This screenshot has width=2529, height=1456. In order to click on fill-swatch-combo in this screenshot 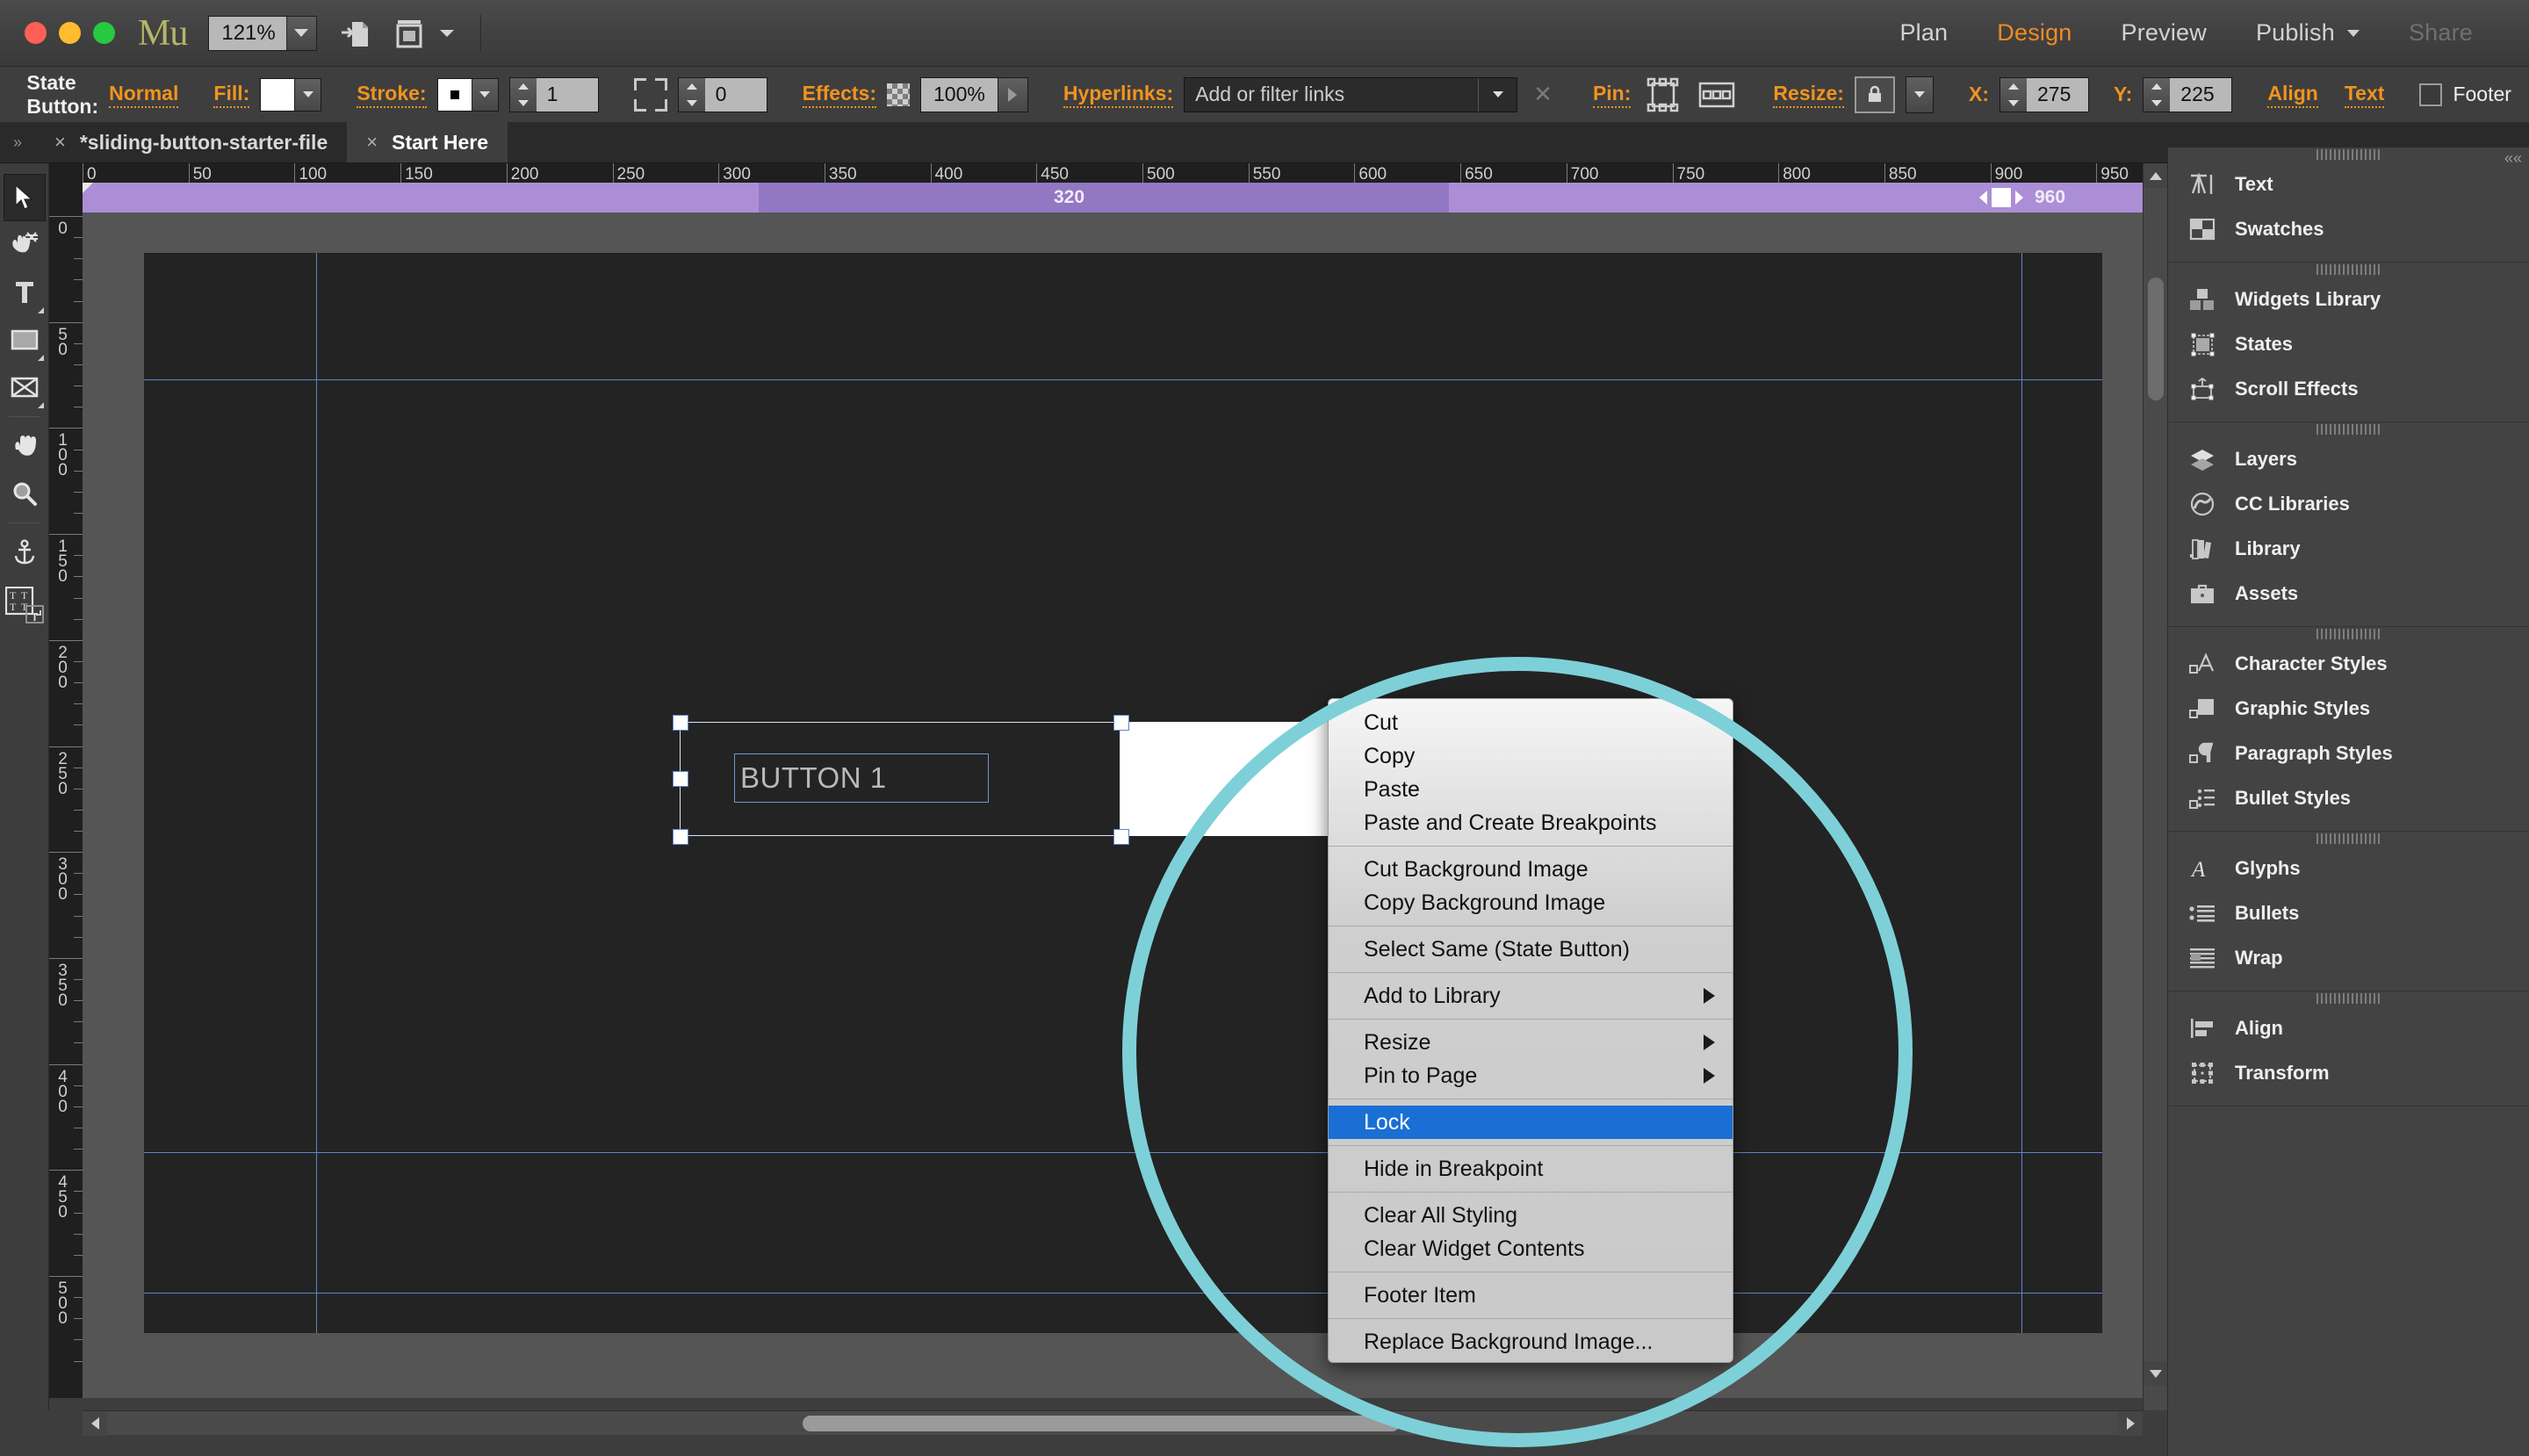, I will do `click(291, 94)`.